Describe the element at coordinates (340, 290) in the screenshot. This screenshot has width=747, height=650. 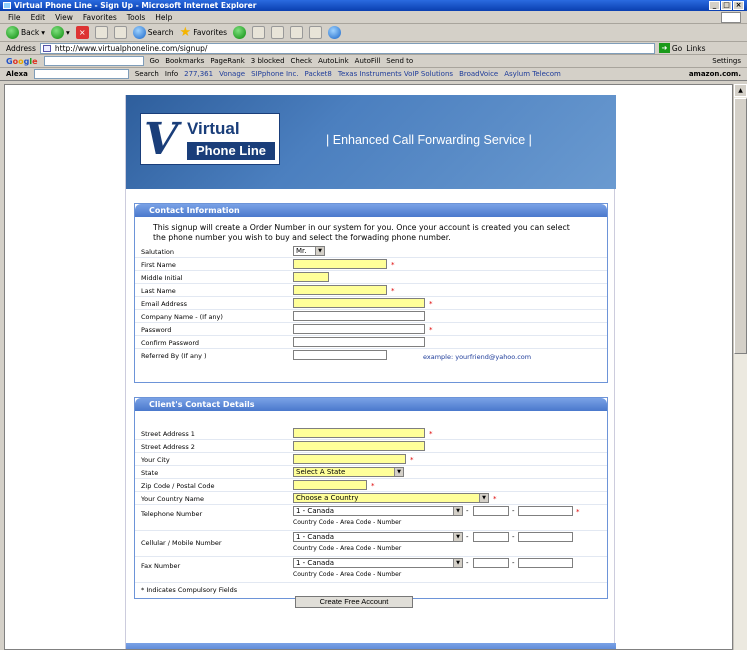
I see `last-name-input` at that location.